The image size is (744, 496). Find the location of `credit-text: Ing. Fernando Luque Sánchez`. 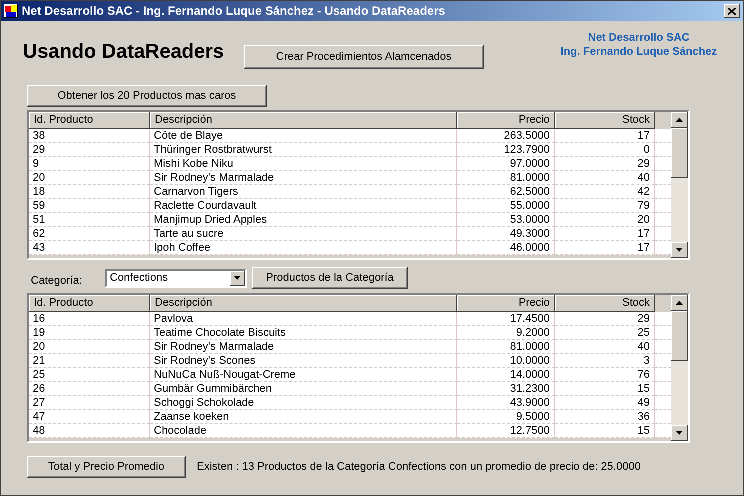

credit-text: Ing. Fernando Luque Sánchez is located at coordinates (639, 52).